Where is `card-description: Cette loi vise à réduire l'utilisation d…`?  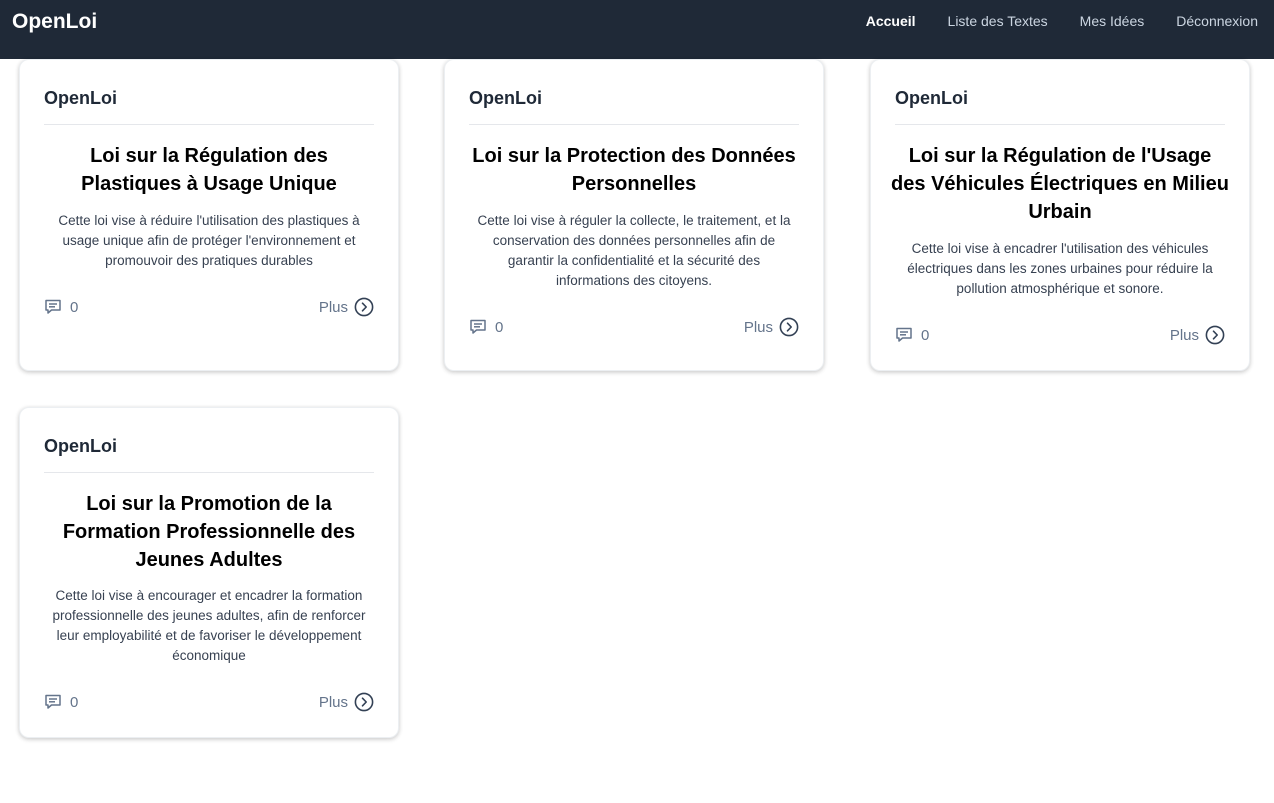 card-description: Cette loi vise à réduire l'utilisation d… is located at coordinates (209, 240).